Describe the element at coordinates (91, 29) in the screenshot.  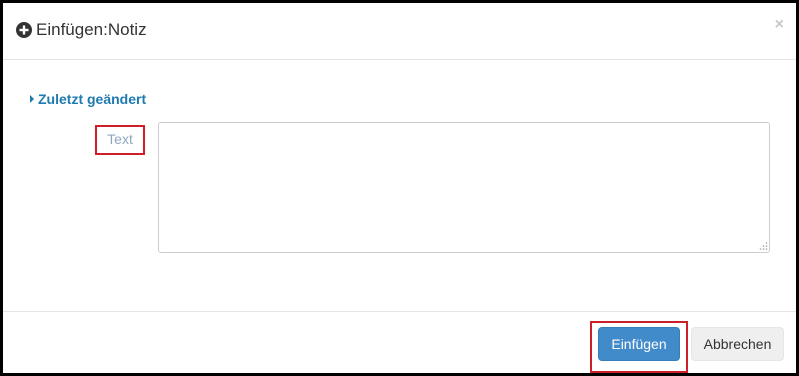
I see `modal-title: Einfügen:Notiz` at that location.